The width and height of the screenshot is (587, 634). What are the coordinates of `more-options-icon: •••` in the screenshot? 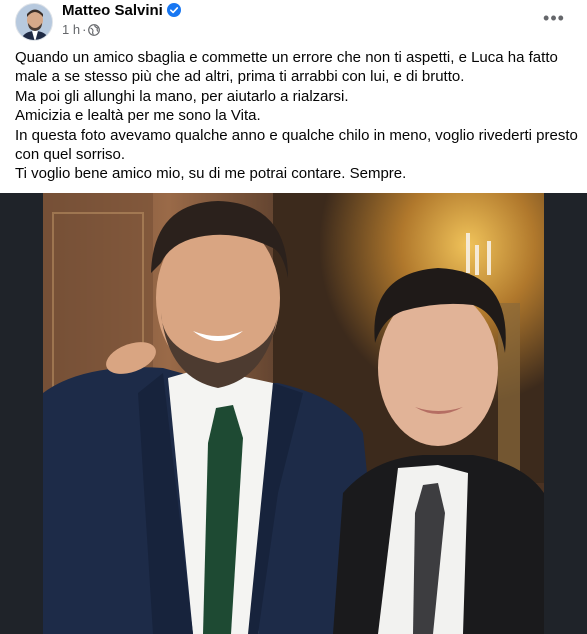 It's located at (554, 18).